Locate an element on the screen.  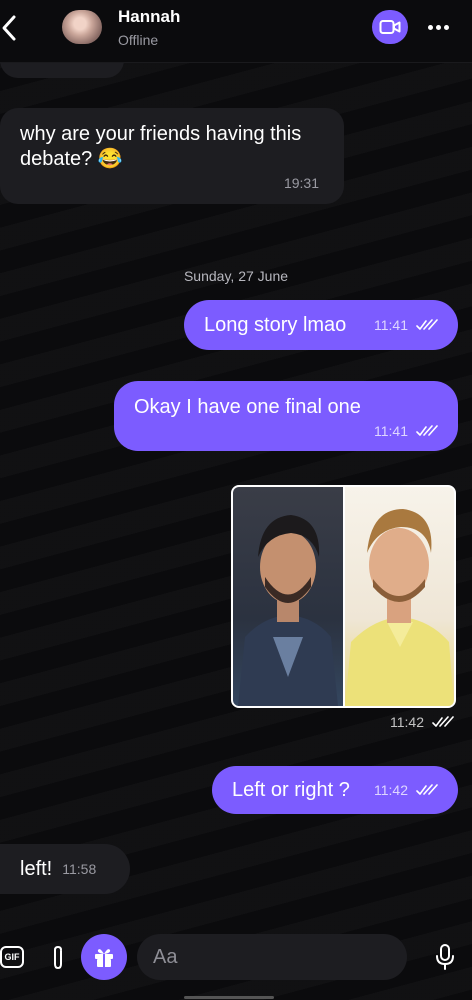
message-text: Okay I have one final one is located at coordinates (247, 407).